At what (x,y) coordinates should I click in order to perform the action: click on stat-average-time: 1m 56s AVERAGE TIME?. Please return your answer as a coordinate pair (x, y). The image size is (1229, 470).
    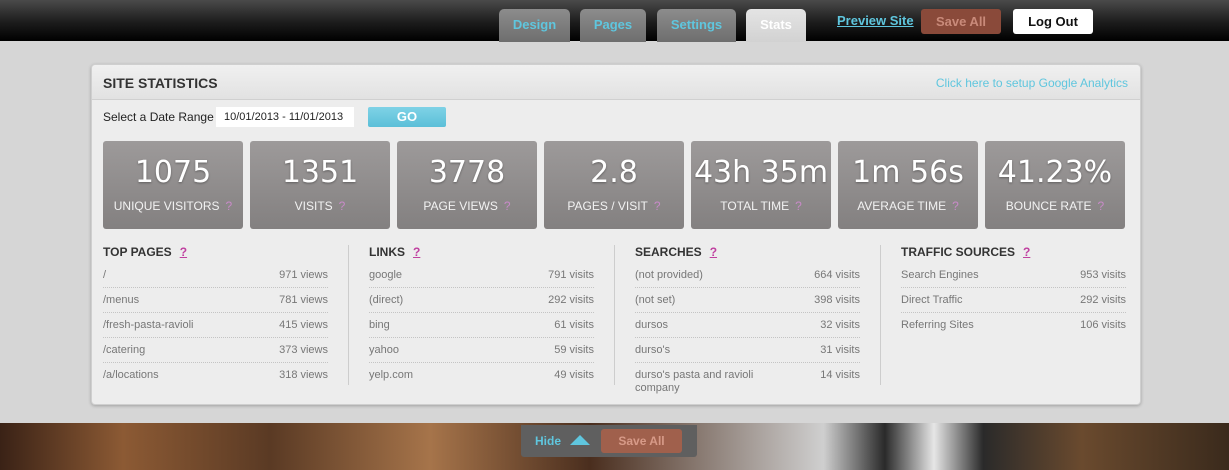
    Looking at the image, I should click on (908, 185).